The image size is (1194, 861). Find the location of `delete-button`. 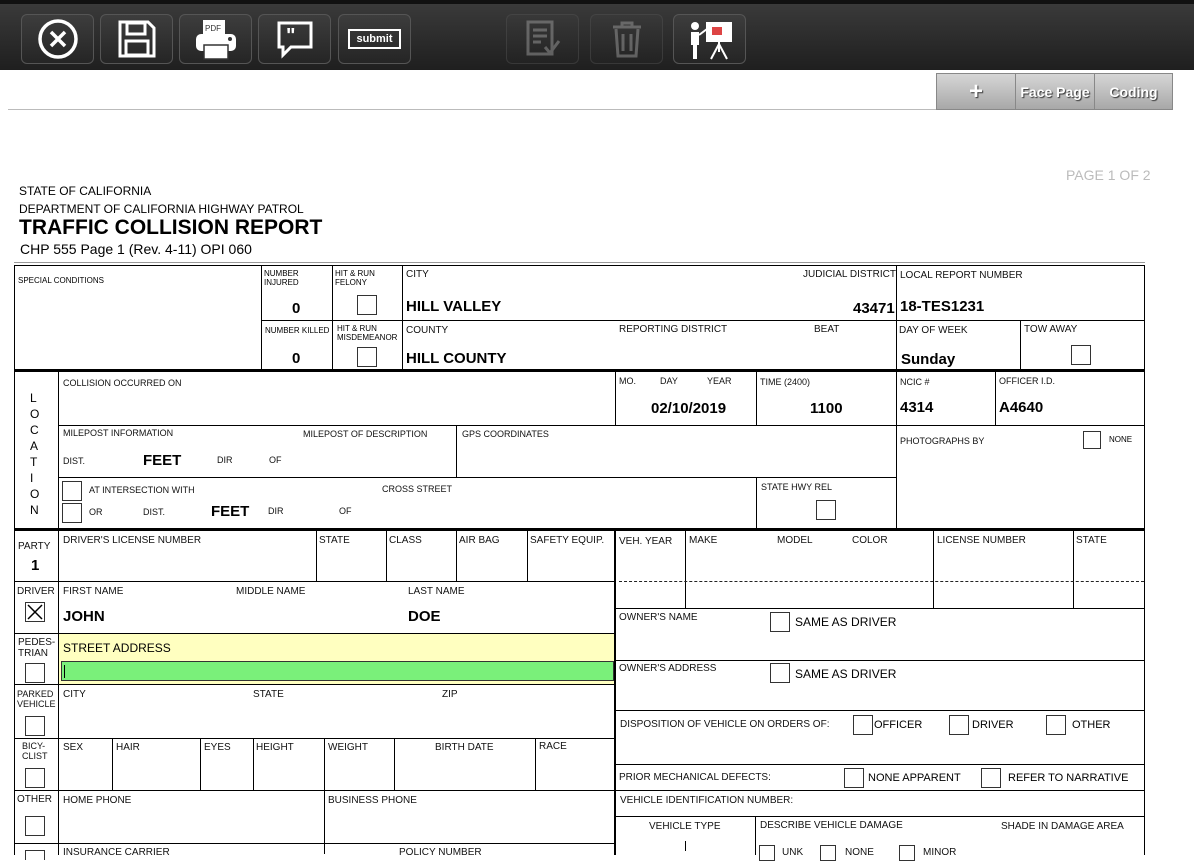

delete-button is located at coordinates (626, 39).